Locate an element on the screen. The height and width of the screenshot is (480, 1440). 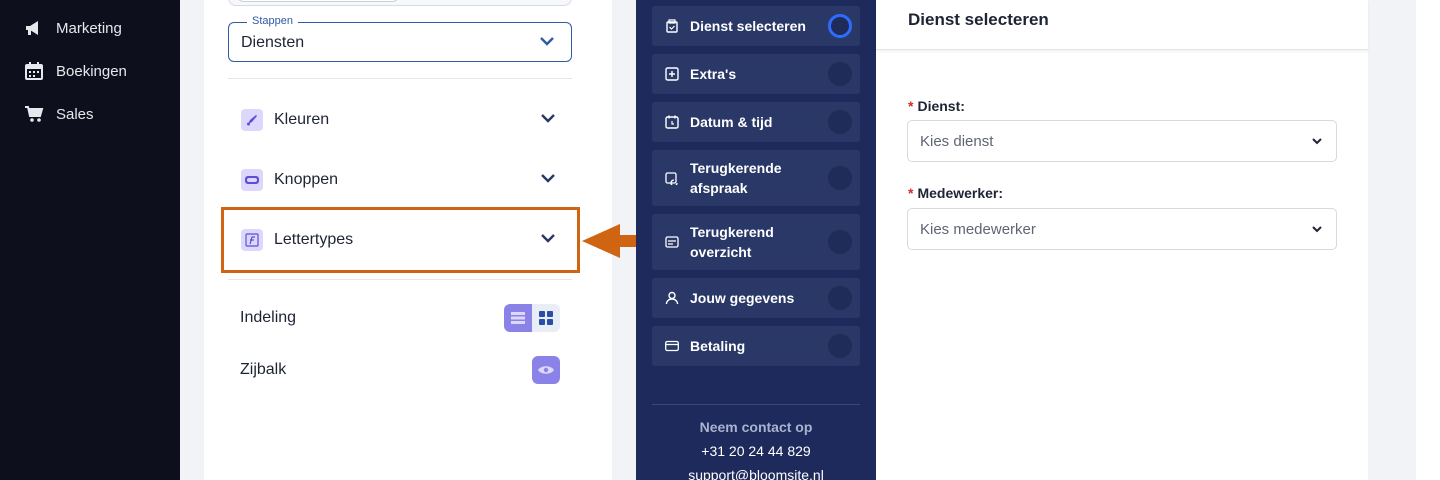
cart-icon is located at coordinates (34, 114).